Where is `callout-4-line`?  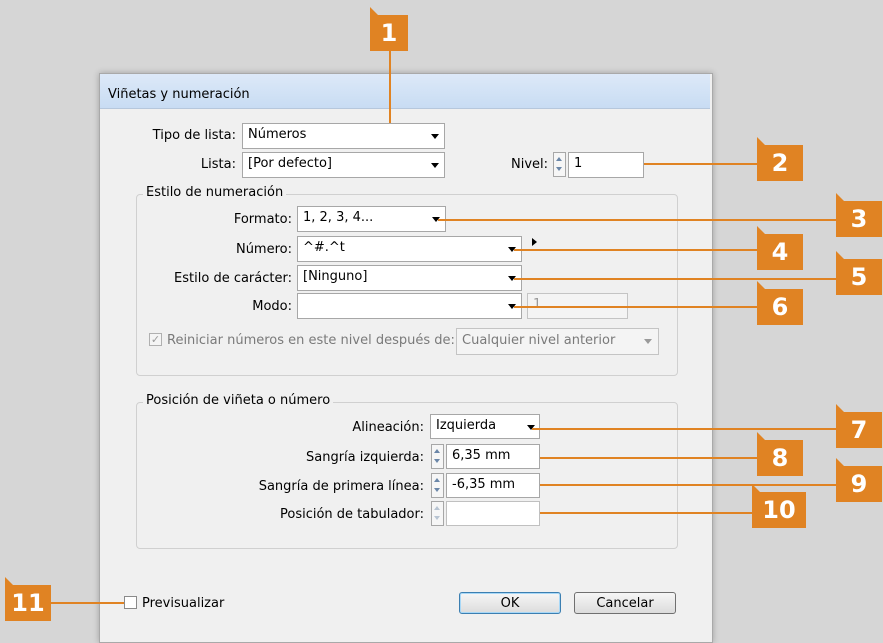 callout-4-line is located at coordinates (635, 250).